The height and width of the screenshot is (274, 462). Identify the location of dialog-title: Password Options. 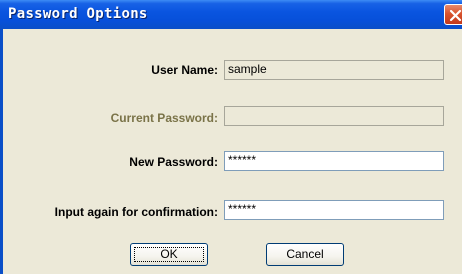
(78, 14).